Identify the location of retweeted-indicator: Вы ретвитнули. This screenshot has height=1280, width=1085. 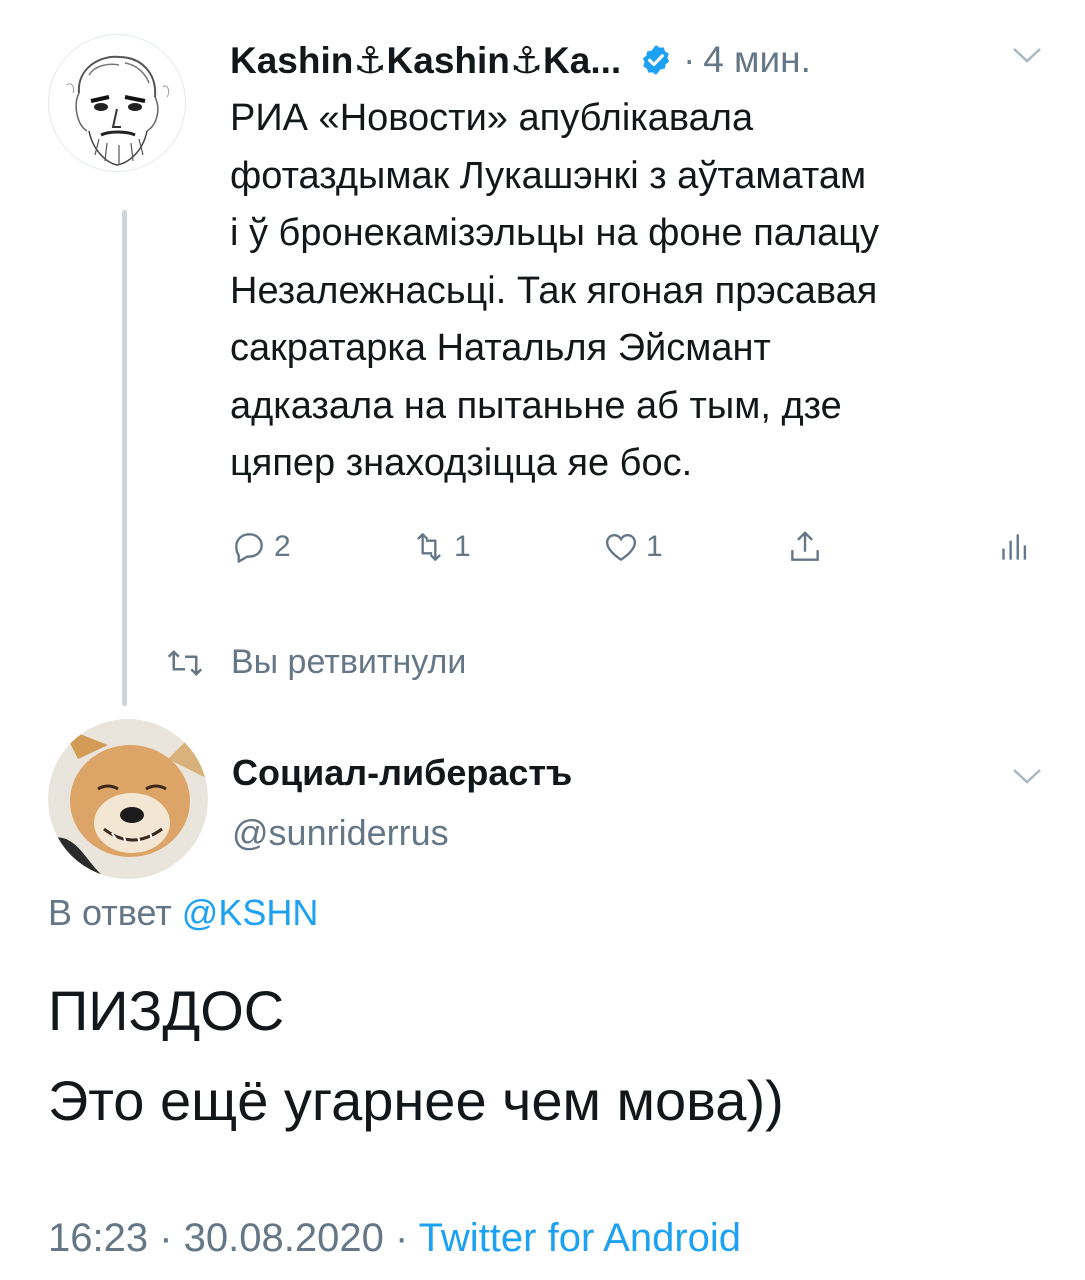
(315, 662).